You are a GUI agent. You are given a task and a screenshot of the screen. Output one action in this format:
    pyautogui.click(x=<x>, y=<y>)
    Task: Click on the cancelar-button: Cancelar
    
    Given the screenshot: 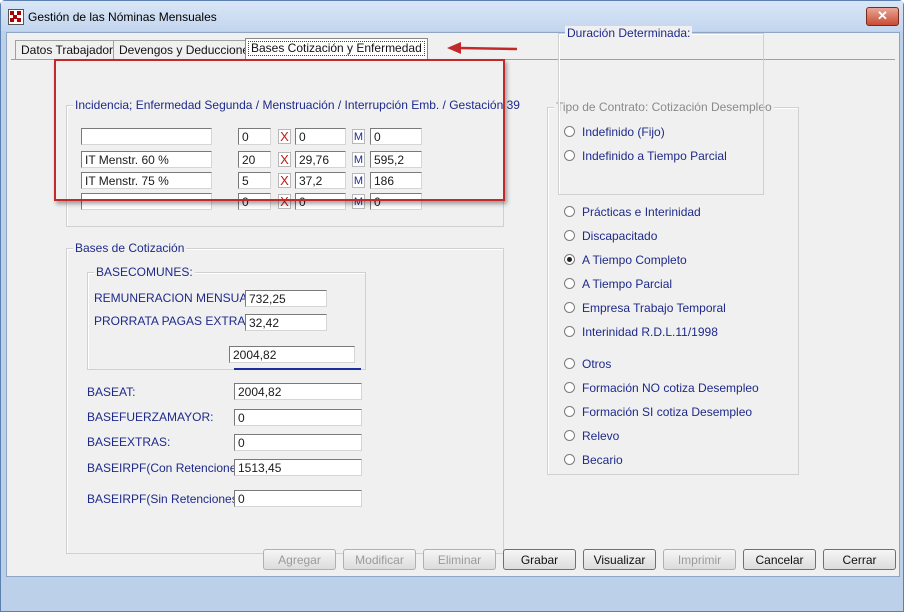 What is the action you would take?
    pyautogui.click(x=779, y=559)
    